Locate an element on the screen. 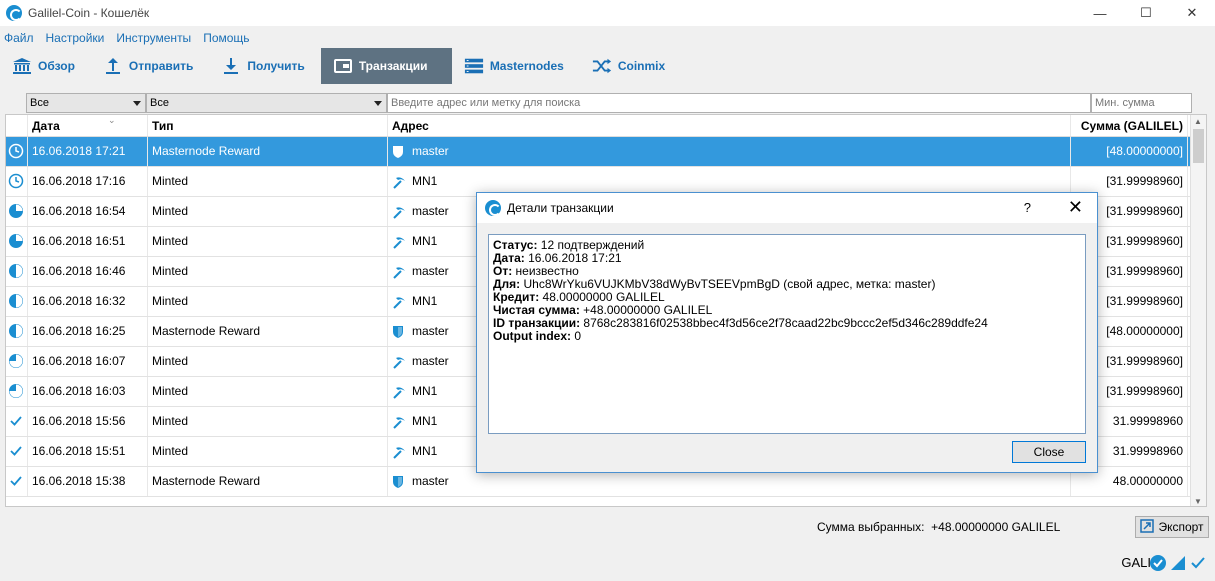 The width and height of the screenshot is (1215, 581). minimize-button: — is located at coordinates (1100, 13).